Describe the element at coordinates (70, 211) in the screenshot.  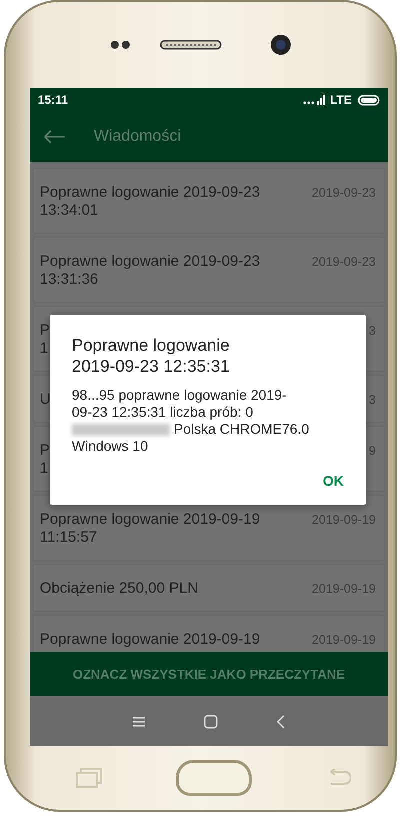
I see `message-text: 13:34:01` at that location.